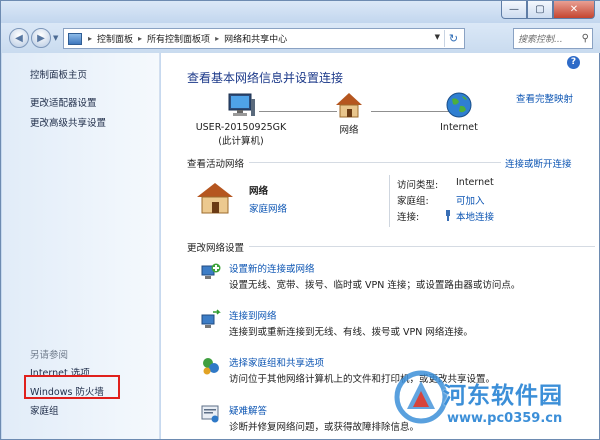 This screenshot has height=440, width=600. What do you see at coordinates (418, 185) in the screenshot?
I see `access-type-label: 访问类型:` at bounding box center [418, 185].